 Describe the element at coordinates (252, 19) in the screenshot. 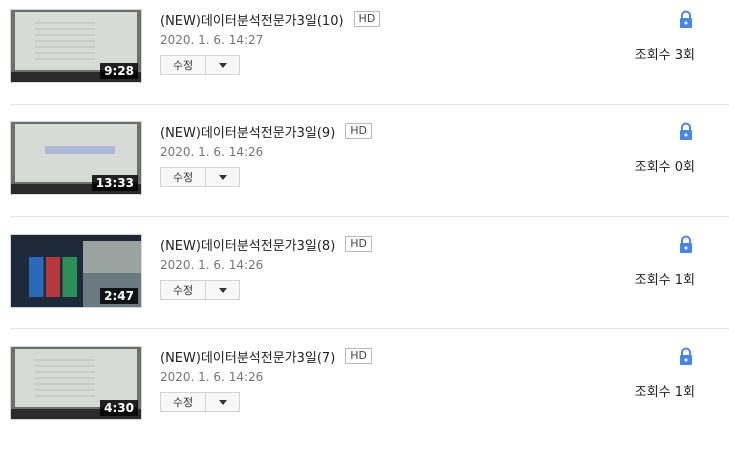

I see `video-title: (NEW)데이터분석전문가3일(10)` at that location.